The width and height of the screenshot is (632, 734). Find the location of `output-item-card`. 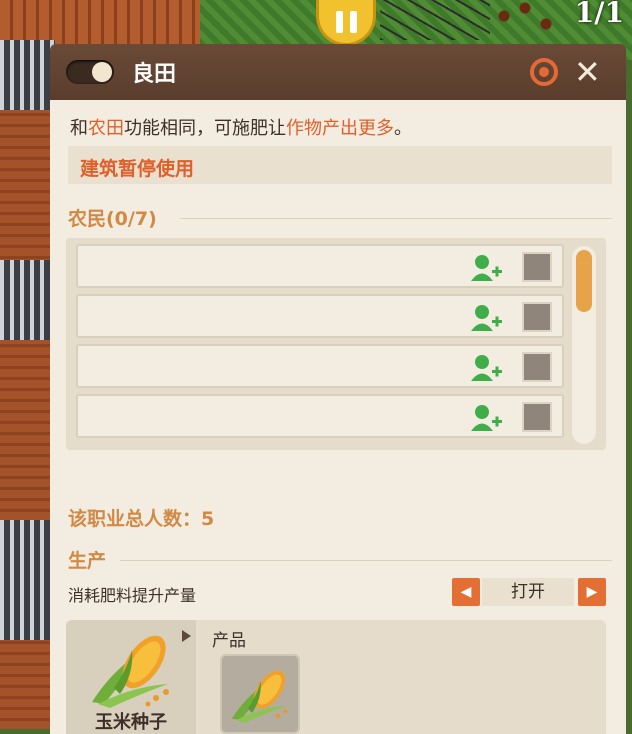

output-item-card is located at coordinates (260, 694).